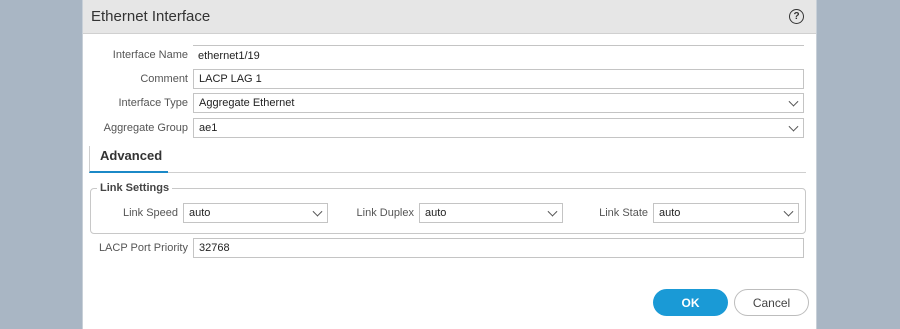 The image size is (900, 329). I want to click on link-duplex-label: Link Duplex, so click(385, 213).